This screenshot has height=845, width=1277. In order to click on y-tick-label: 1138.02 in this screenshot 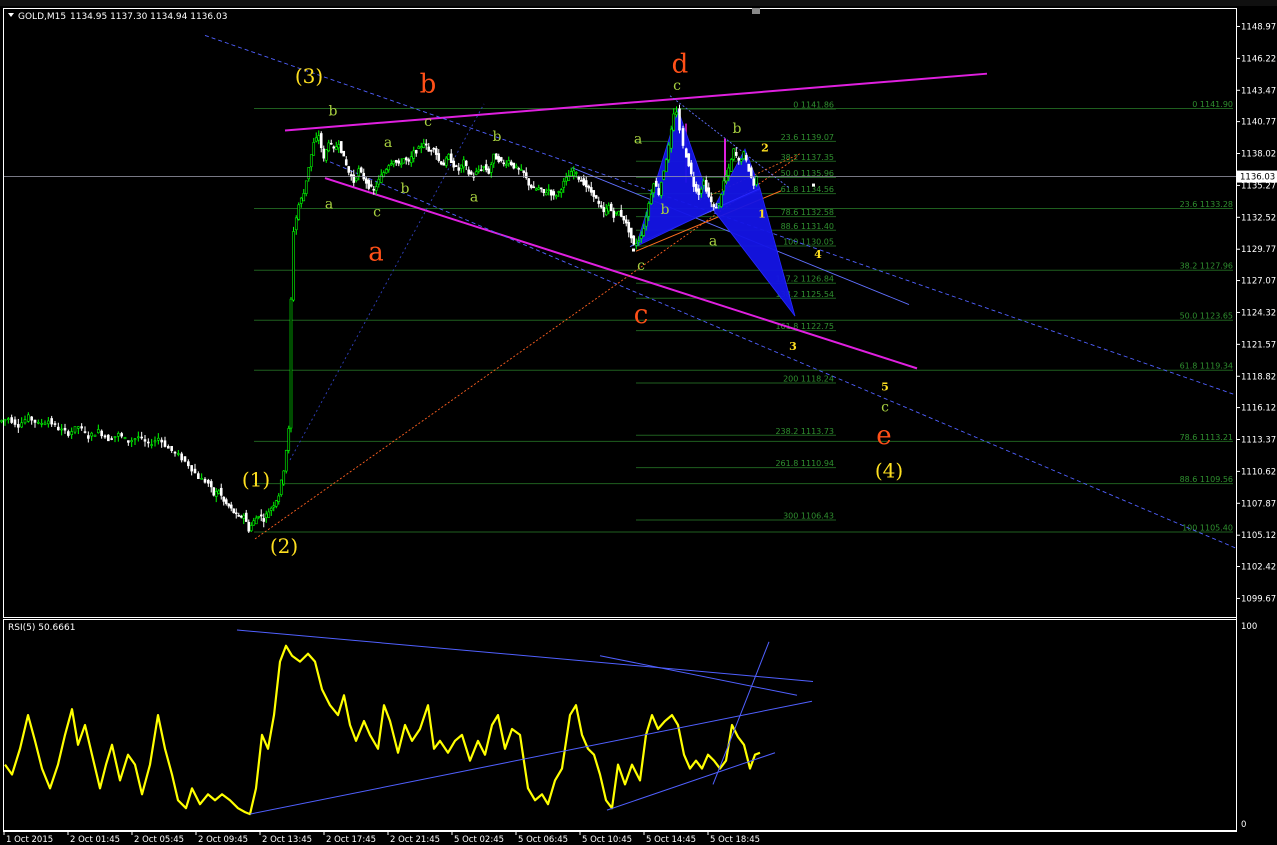, I will do `click(1258, 155)`.